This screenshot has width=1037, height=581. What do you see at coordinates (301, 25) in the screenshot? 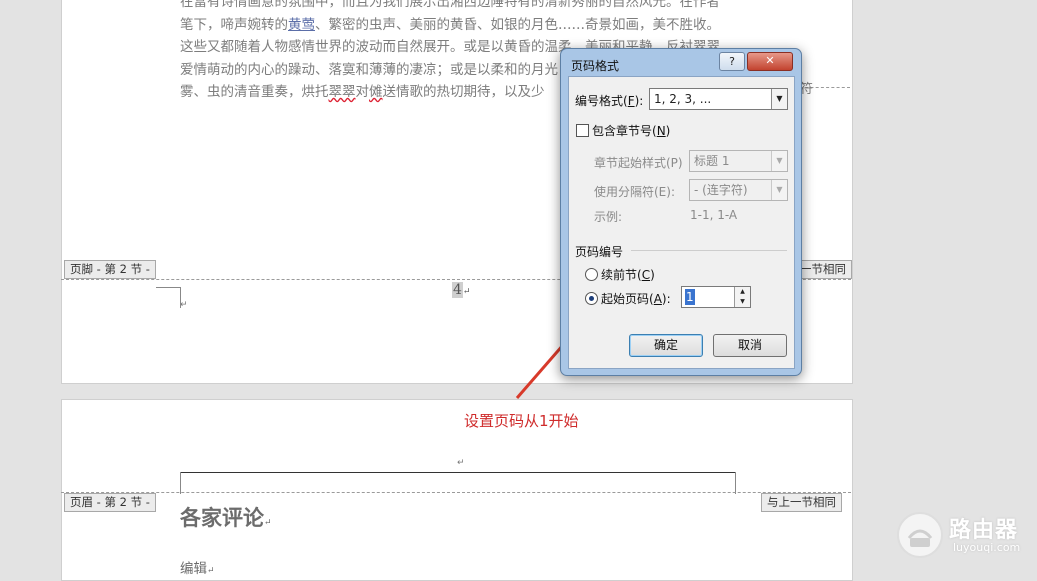
I see `inline-link: 黄莺` at bounding box center [301, 25].